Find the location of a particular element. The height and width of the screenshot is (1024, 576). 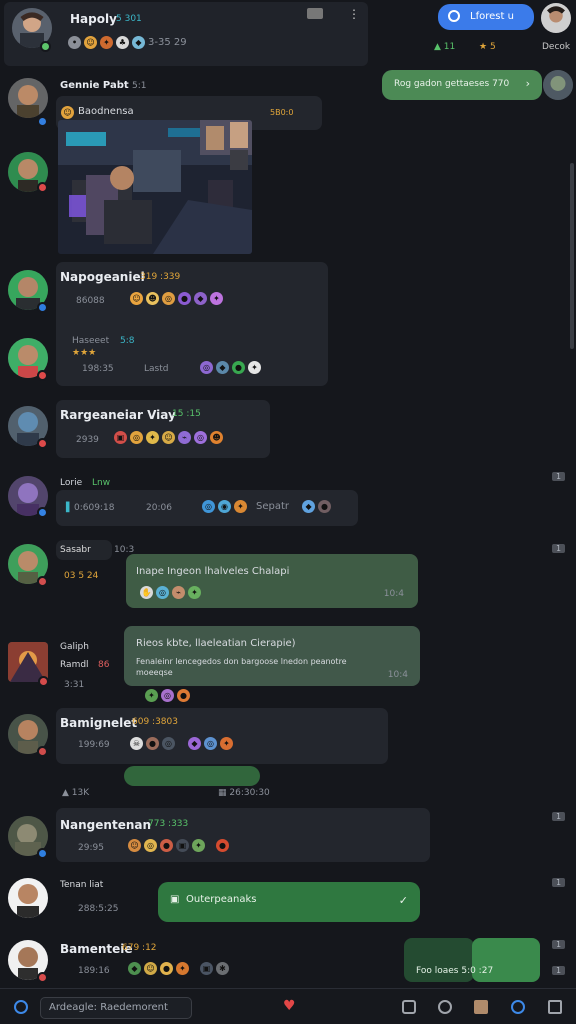

small-game-avatar is located at coordinates (558, 85).